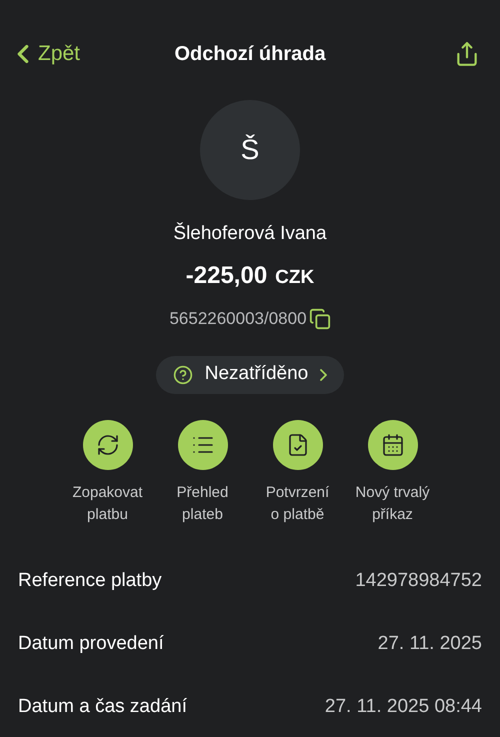 The image size is (500, 737). What do you see at coordinates (392, 473) in the screenshot?
I see `action-button: Nový trvalý příkaz` at bounding box center [392, 473].